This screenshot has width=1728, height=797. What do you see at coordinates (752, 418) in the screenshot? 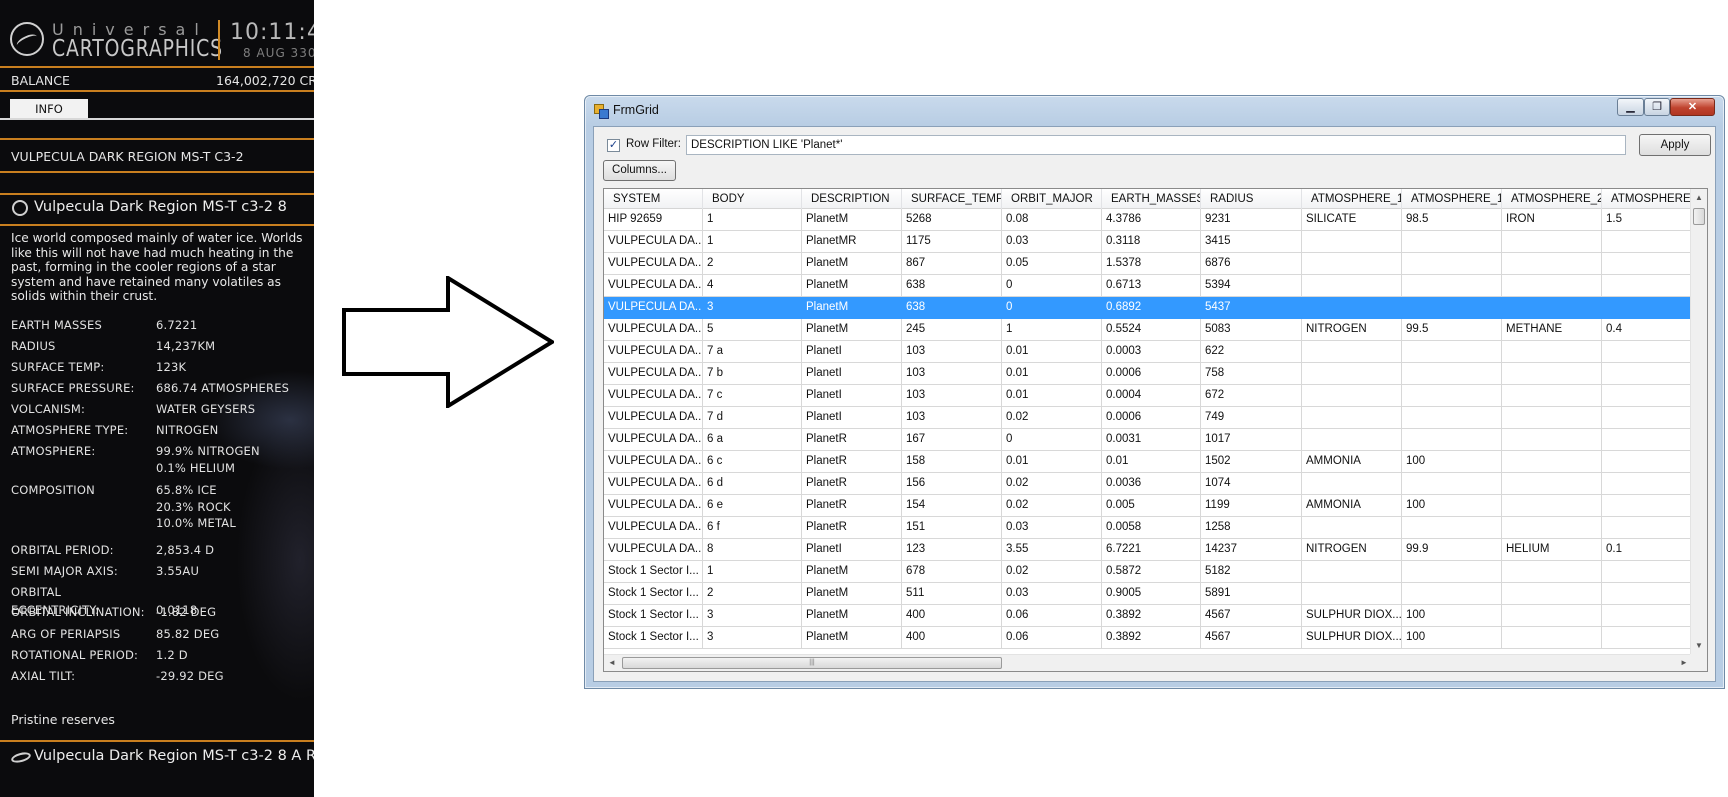
I see `table-cell: 7 d` at bounding box center [752, 418].